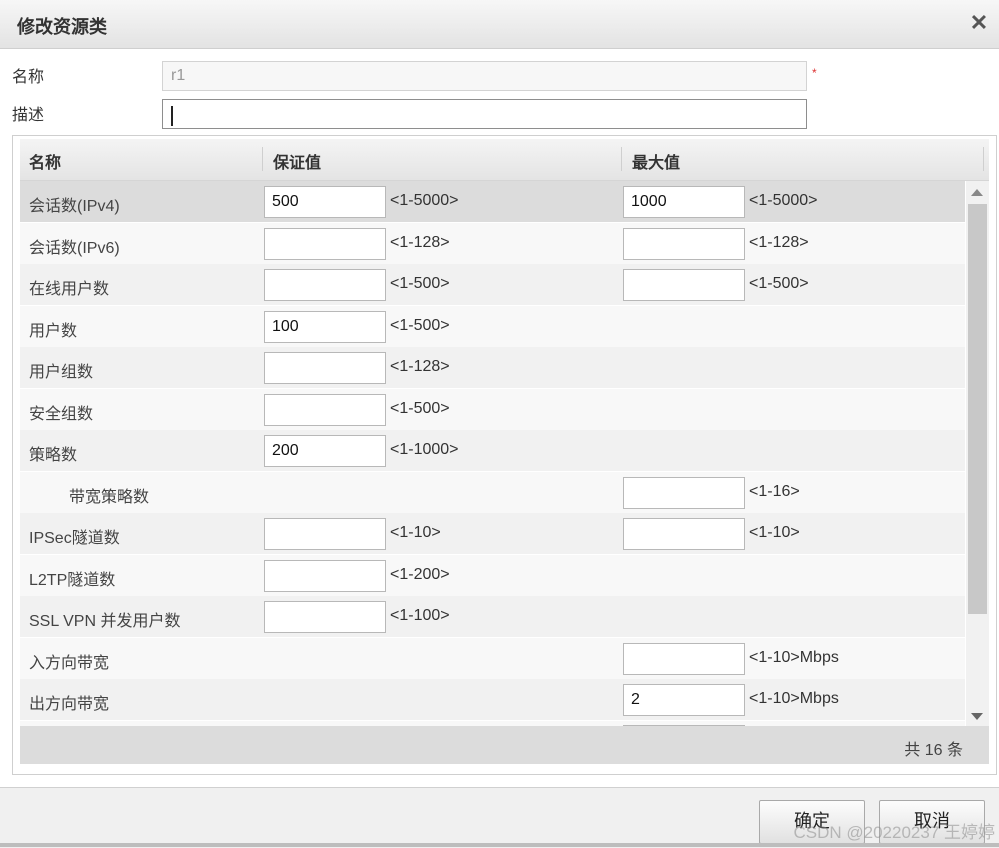 The image size is (999, 848). Describe the element at coordinates (420, 574) in the screenshot. I see `guarantee-range: <1-200>` at that location.